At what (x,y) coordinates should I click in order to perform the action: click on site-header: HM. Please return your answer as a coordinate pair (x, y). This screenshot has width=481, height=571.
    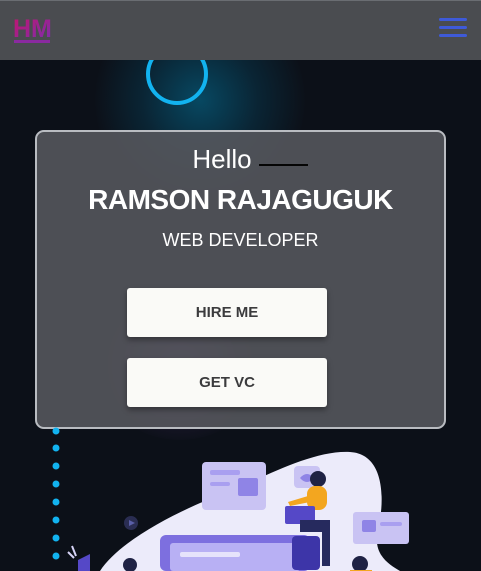
    Looking at the image, I should click on (240, 30).